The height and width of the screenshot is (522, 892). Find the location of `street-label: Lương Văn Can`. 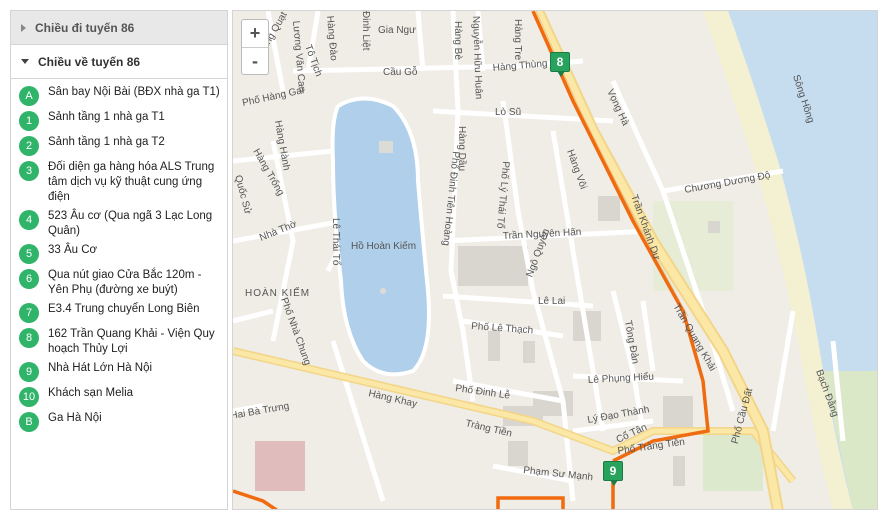

street-label: Lương Văn Can is located at coordinates (298, 56).